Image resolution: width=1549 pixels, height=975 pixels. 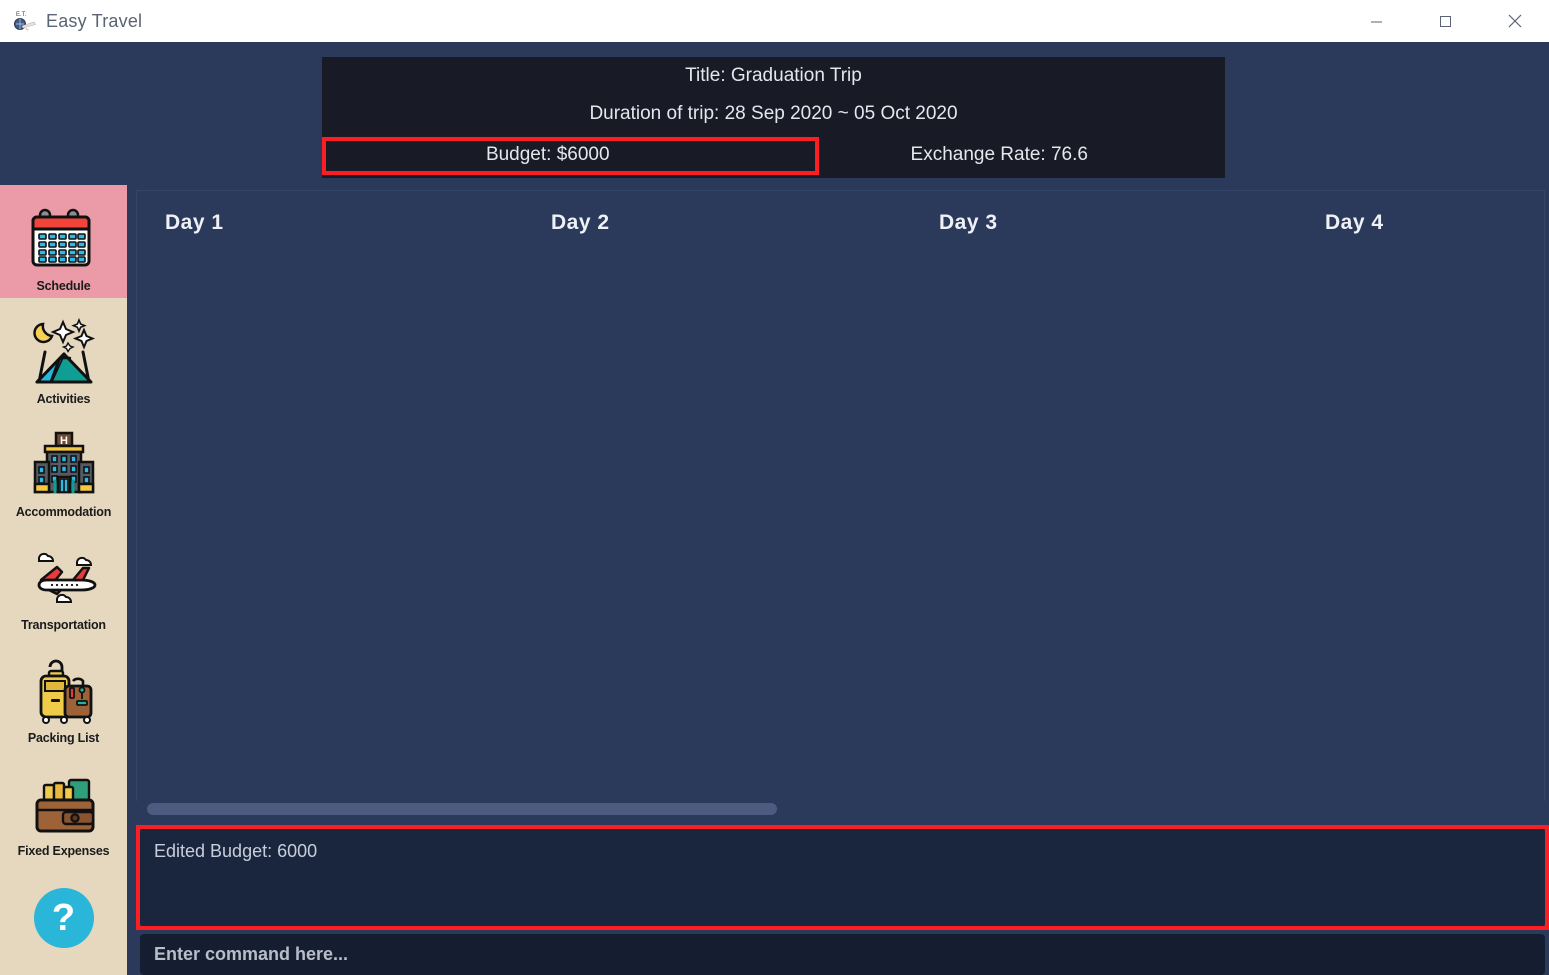 I want to click on sidebar-item-label: Fixed Expenses, so click(x=63, y=851).